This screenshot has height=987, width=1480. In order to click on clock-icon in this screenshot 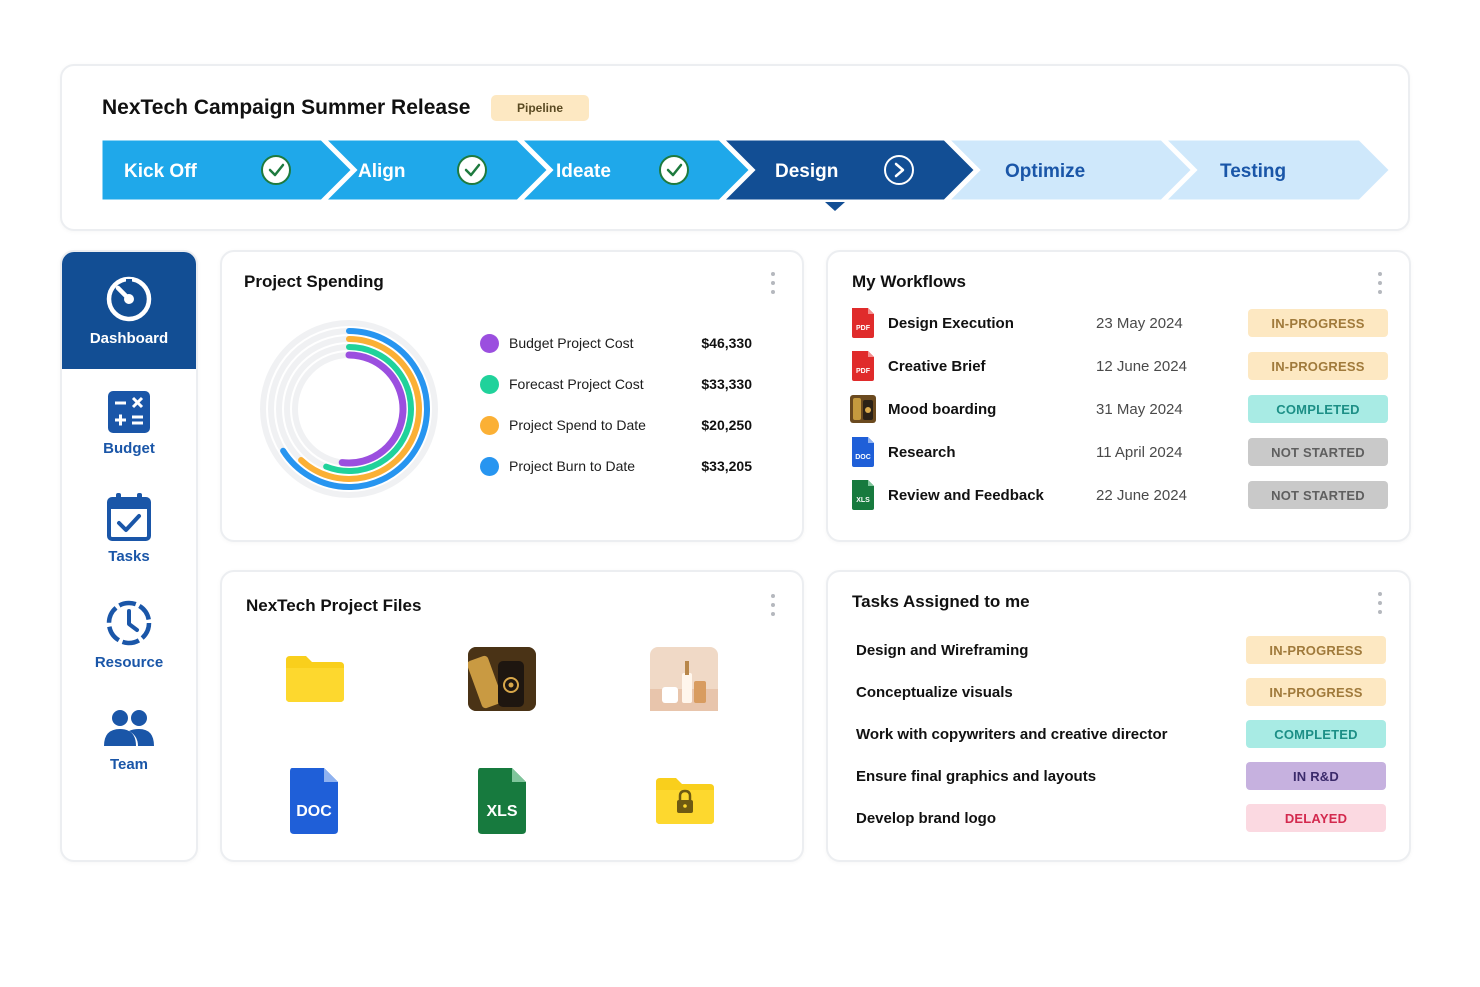, I will do `click(129, 623)`.